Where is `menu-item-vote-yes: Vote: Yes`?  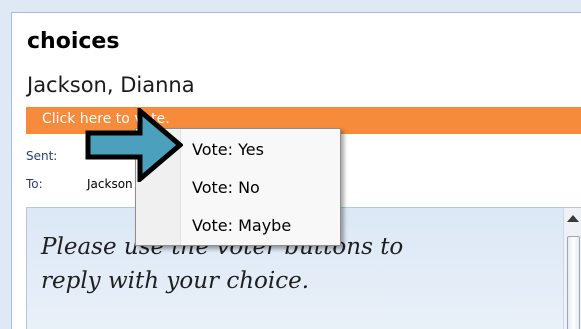
menu-item-vote-yes: Vote: Yes is located at coordinates (228, 149).